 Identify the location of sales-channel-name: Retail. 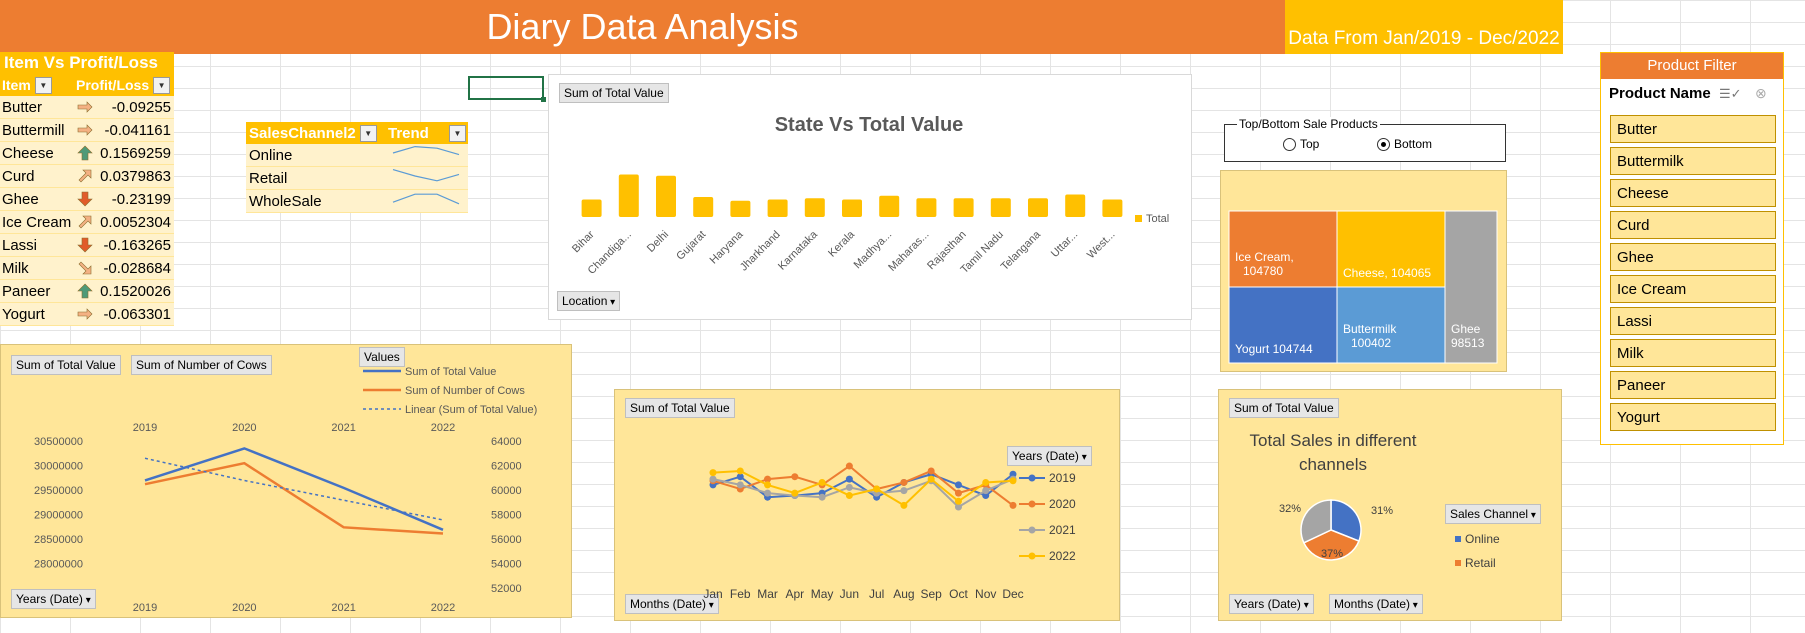
(268, 178).